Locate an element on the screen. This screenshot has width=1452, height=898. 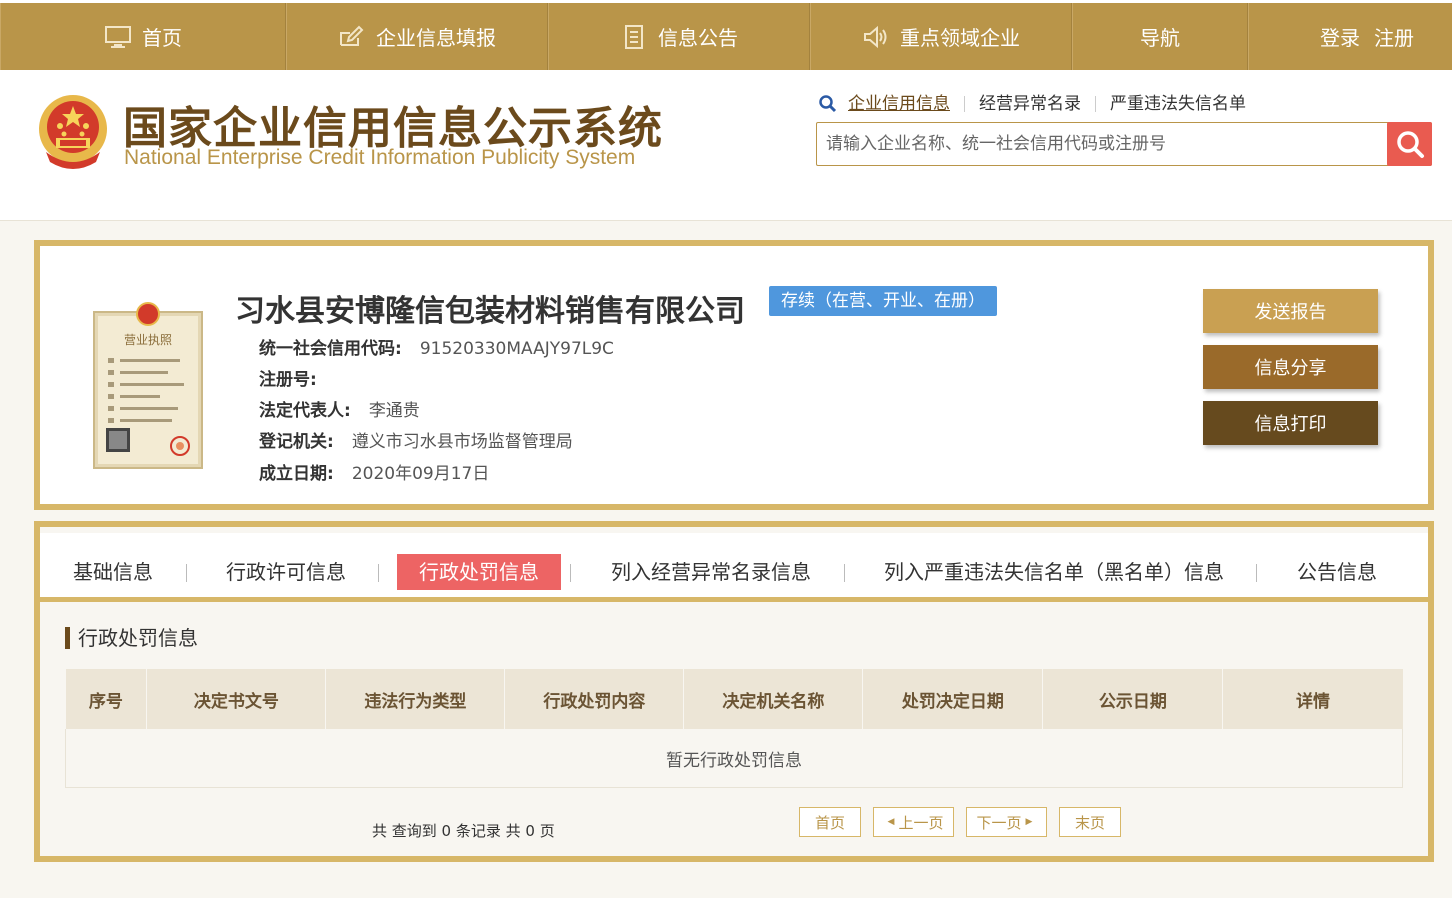
nav-home: 首页 is located at coordinates (143, 36).